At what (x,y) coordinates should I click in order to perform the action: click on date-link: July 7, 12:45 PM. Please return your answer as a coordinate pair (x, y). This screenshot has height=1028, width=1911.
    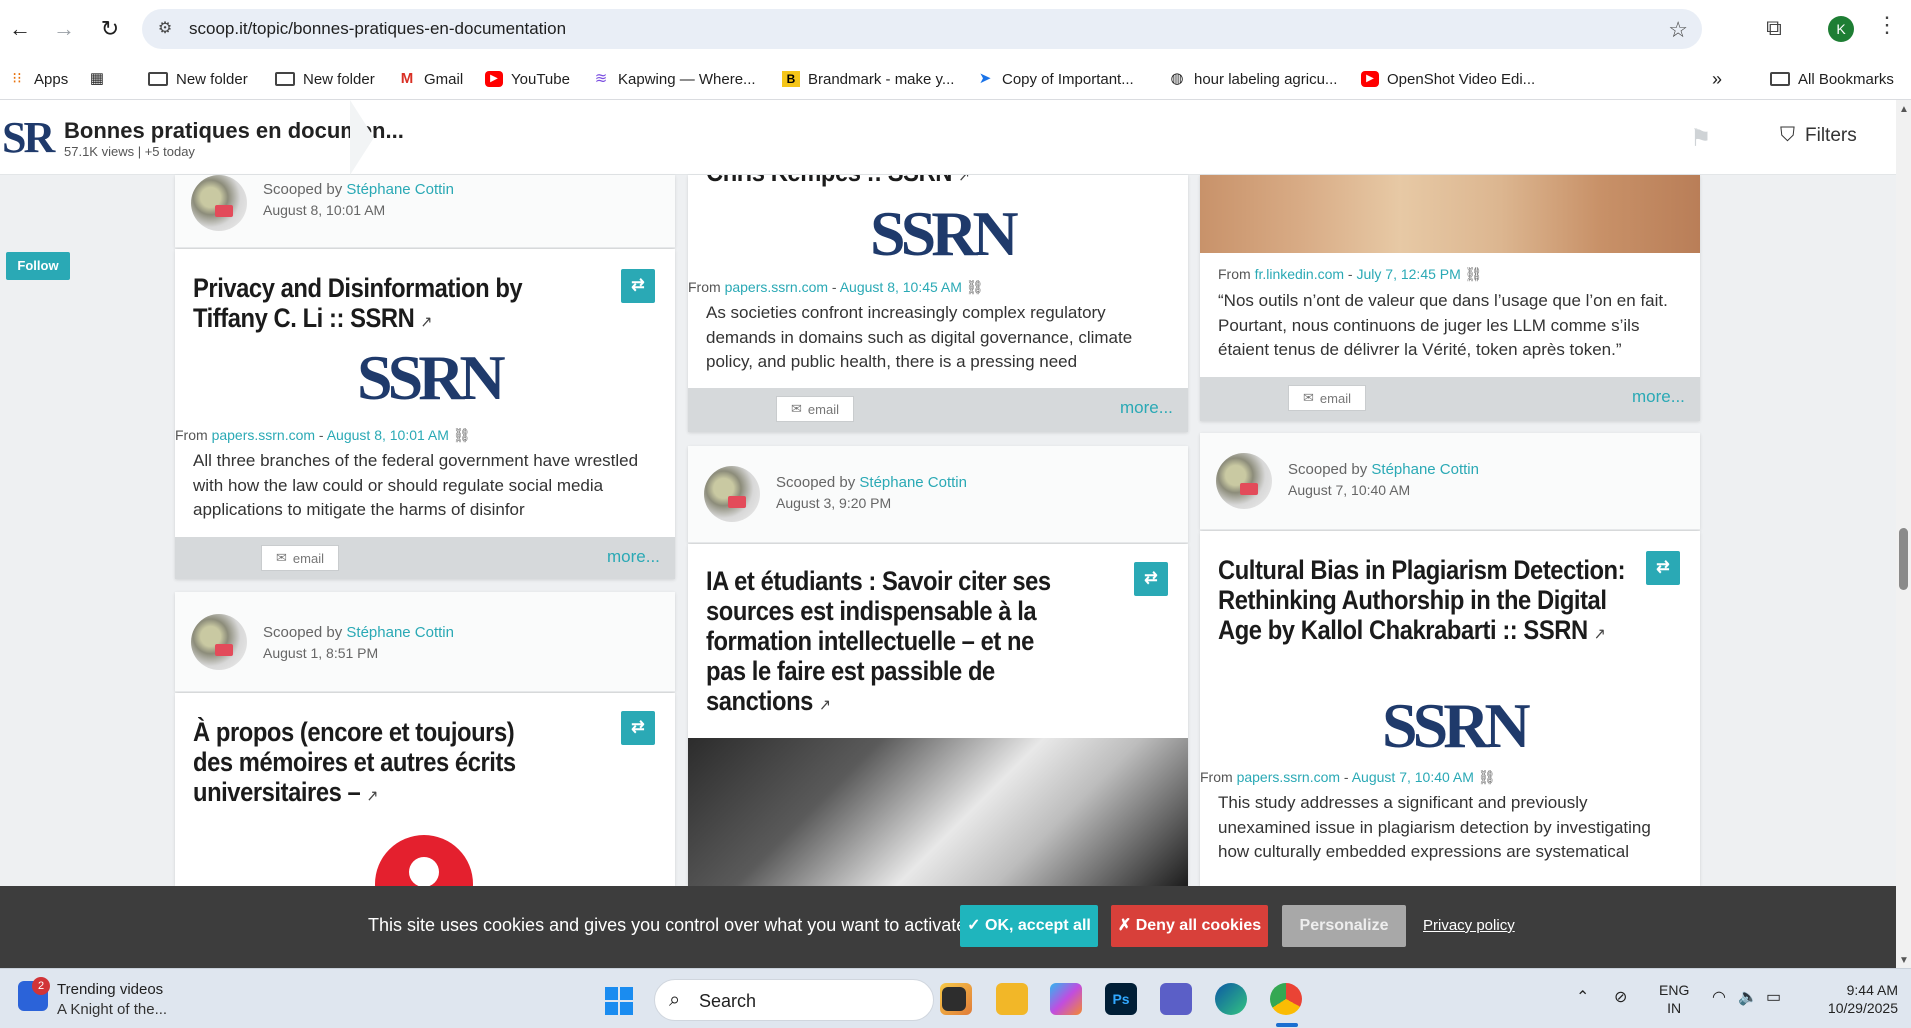
    Looking at the image, I should click on (1409, 274).